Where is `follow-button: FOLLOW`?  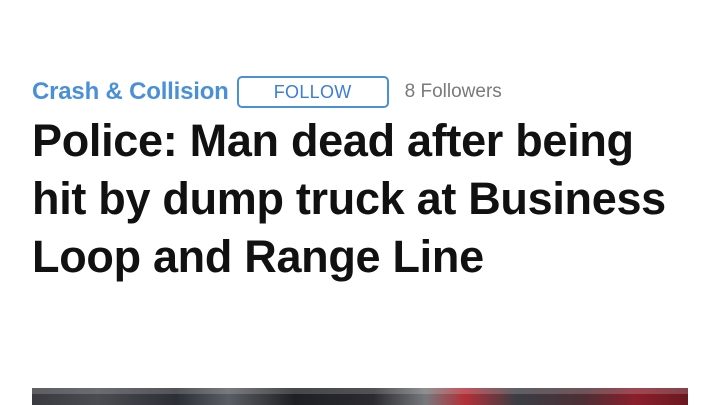
follow-button: FOLLOW is located at coordinates (312, 92).